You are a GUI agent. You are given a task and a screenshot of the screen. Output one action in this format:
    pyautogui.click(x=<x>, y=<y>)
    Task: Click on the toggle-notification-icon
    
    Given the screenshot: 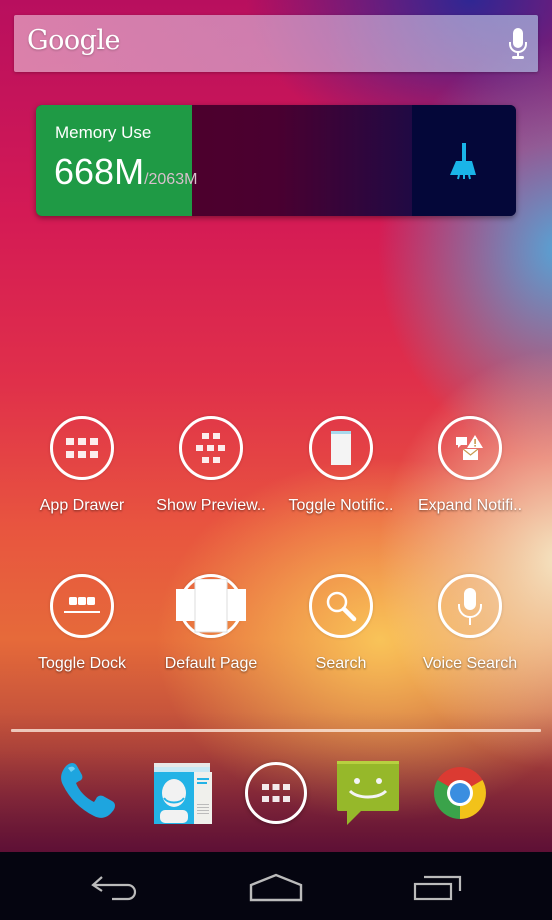 What is the action you would take?
    pyautogui.click(x=341, y=448)
    